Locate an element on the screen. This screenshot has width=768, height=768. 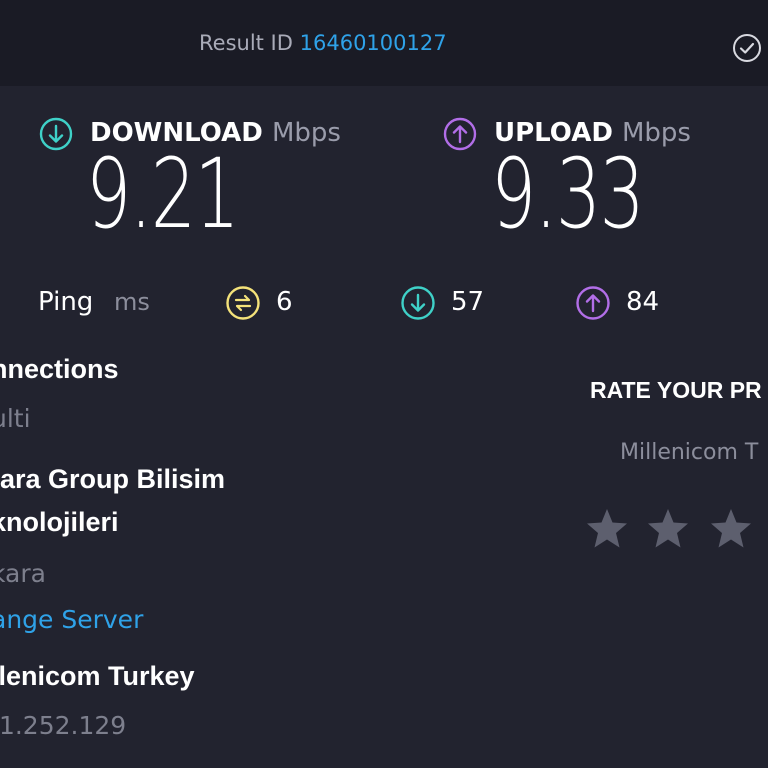
server-name-line2: knolojileri is located at coordinates (59, 522).